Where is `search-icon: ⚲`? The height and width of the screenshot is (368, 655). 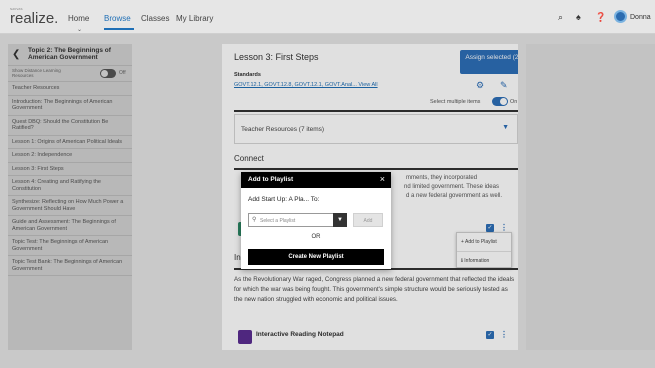 search-icon: ⚲ is located at coordinates (254, 220).